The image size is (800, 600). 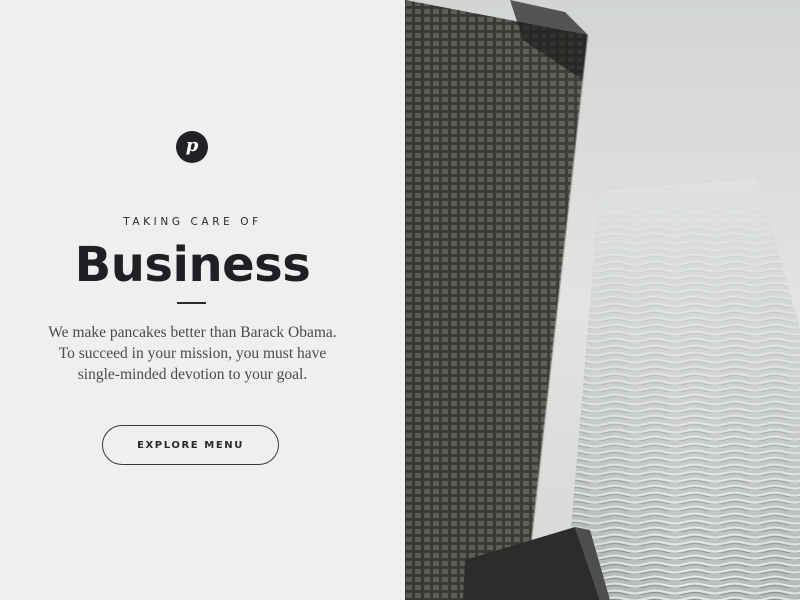 What do you see at coordinates (192, 374) in the screenshot?
I see `description-line: single-minded devotion to your goal.` at bounding box center [192, 374].